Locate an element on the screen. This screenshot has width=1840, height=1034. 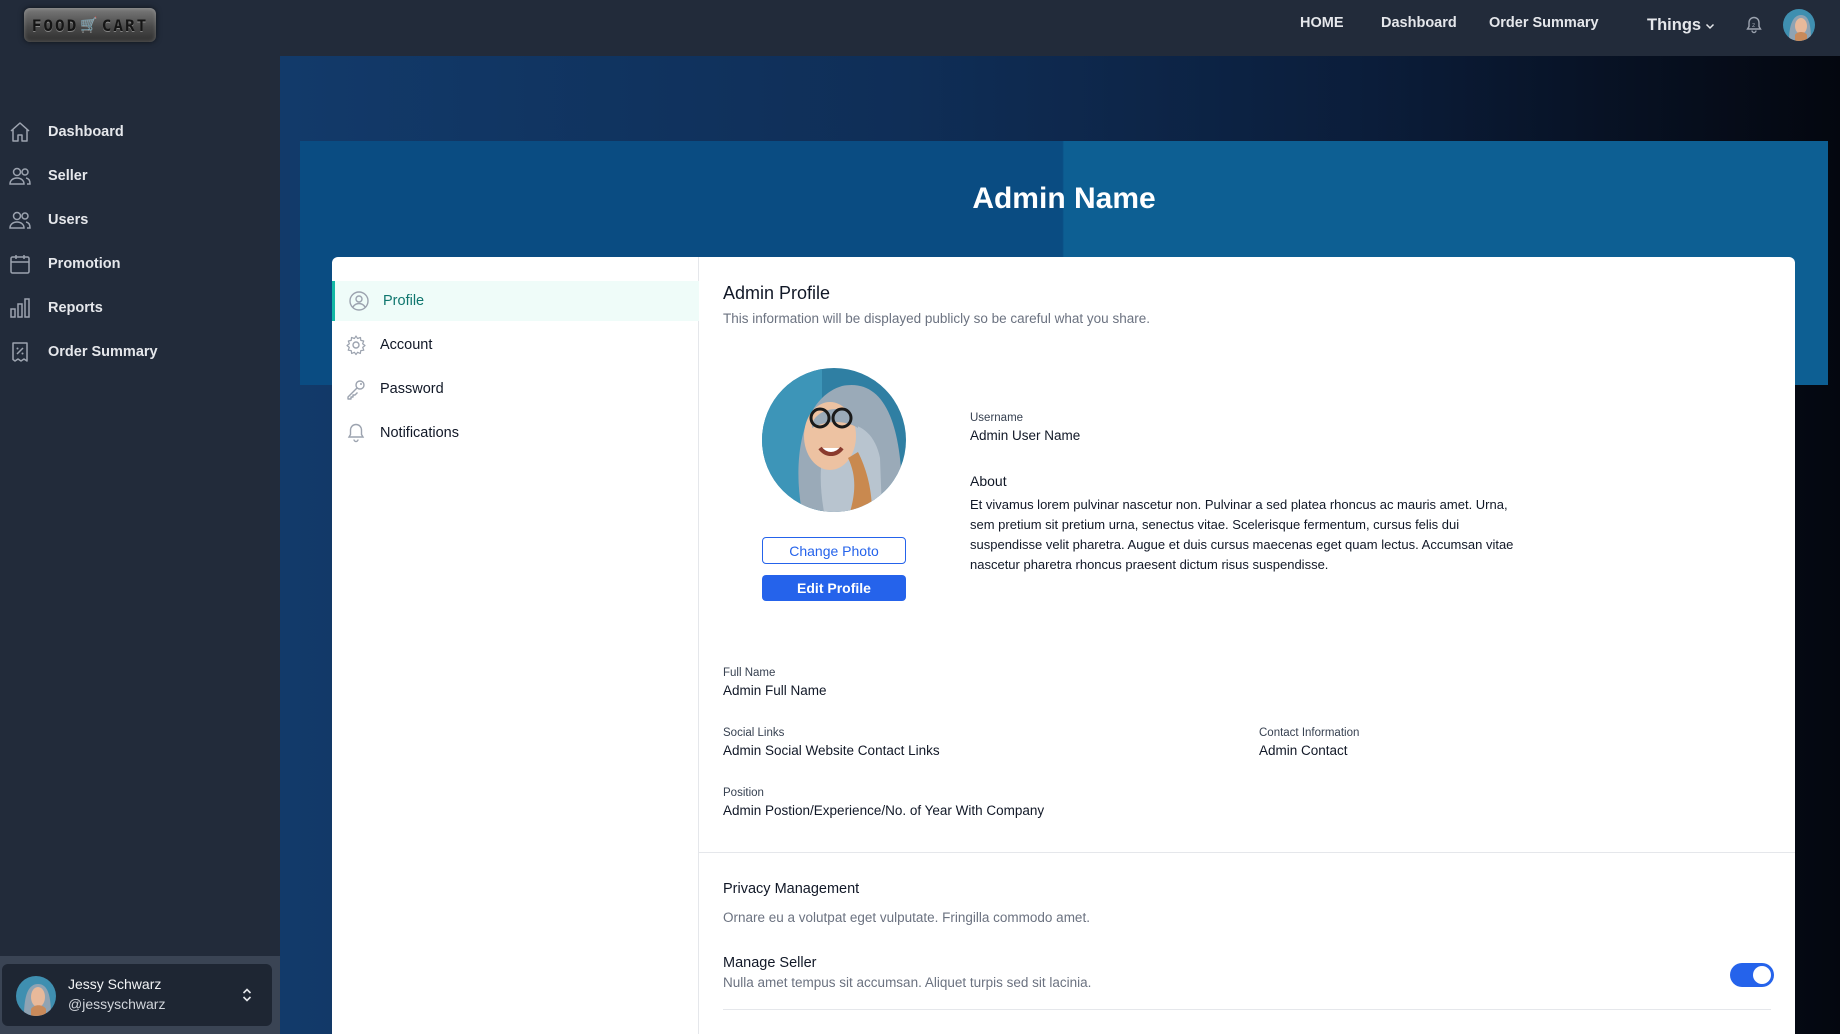
sidebar-item-label: Seller is located at coordinates (68, 176).